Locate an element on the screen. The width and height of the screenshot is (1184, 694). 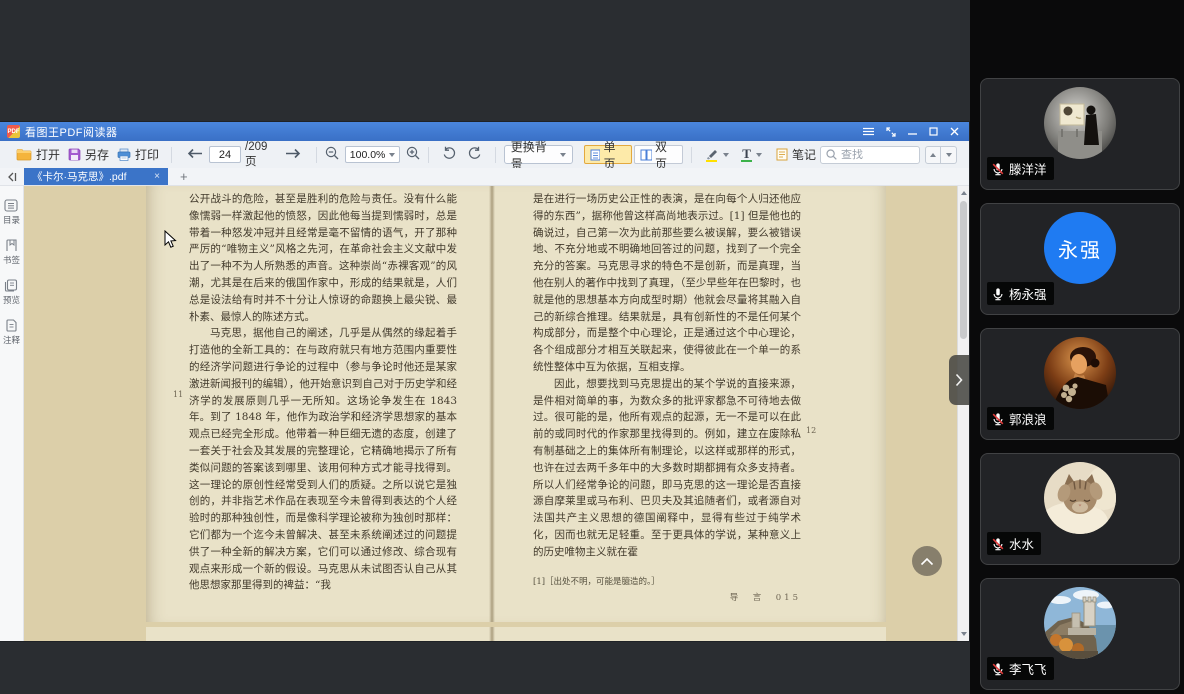
app-pdf-icon: PDF is located at coordinates (13, 131).